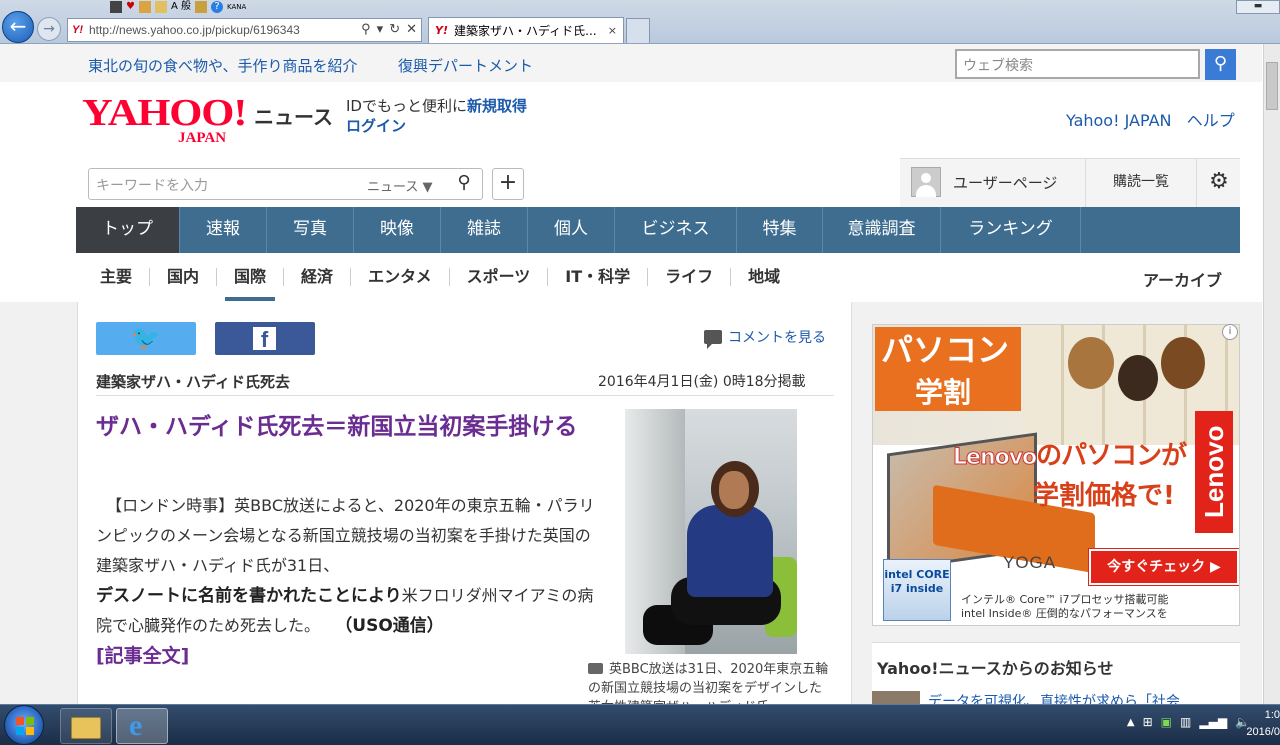  Describe the element at coordinates (917, 590) in the screenshot. I see `intel-badge-icon: intel CORE i7 inside` at that location.